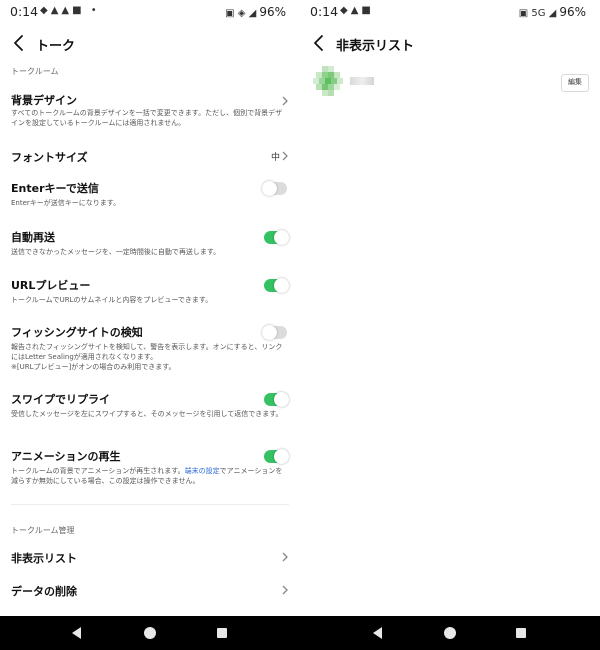  Describe the element at coordinates (44, 100) in the screenshot. I see `setting-title: 背景デザイン` at that location.